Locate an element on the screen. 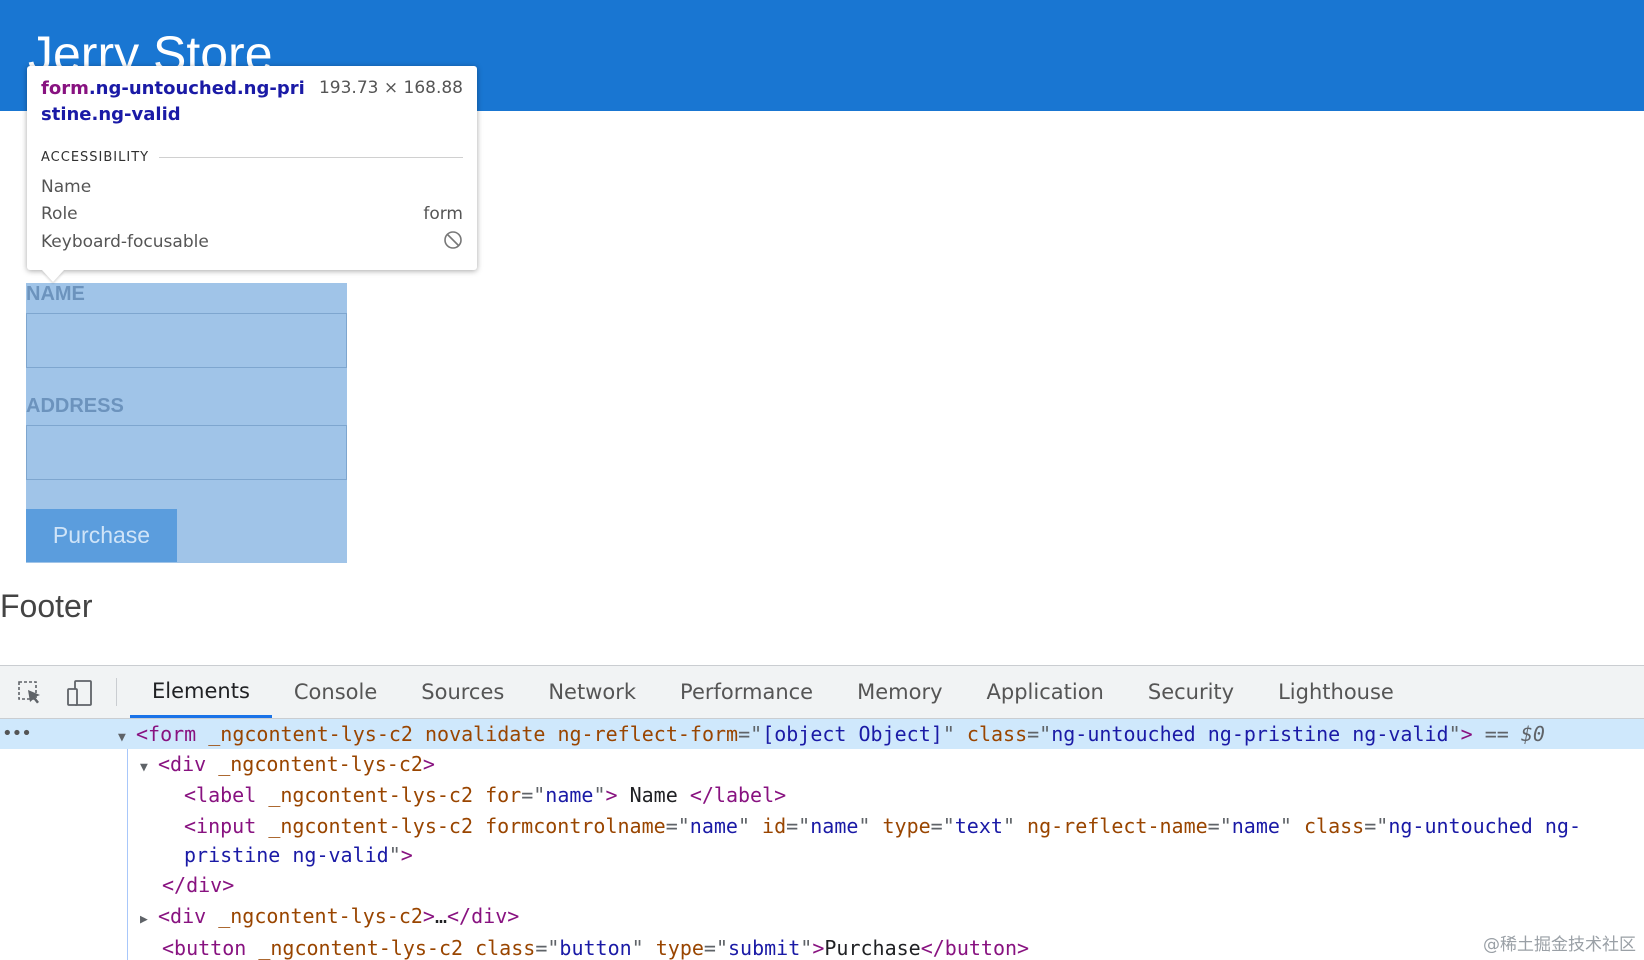  accessibility-heading: ACCESSIBILITY is located at coordinates (95, 157).